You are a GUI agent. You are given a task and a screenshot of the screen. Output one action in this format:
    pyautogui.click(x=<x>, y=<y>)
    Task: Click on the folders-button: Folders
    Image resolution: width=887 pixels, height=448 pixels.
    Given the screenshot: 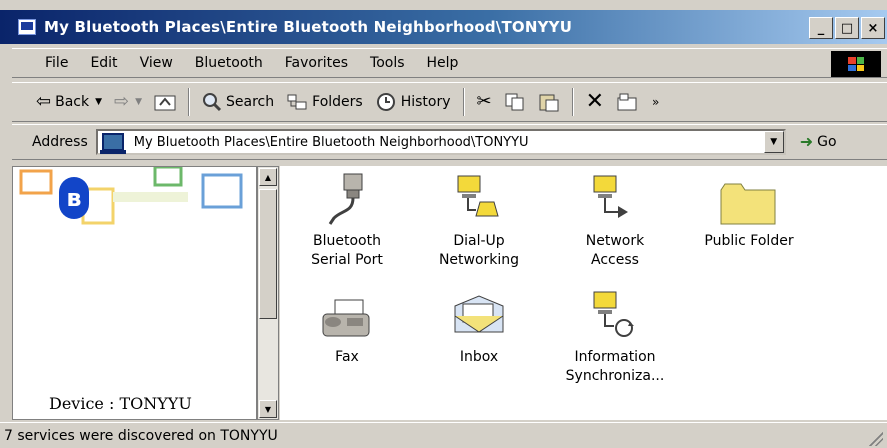 What is the action you would take?
    pyautogui.click(x=324, y=102)
    